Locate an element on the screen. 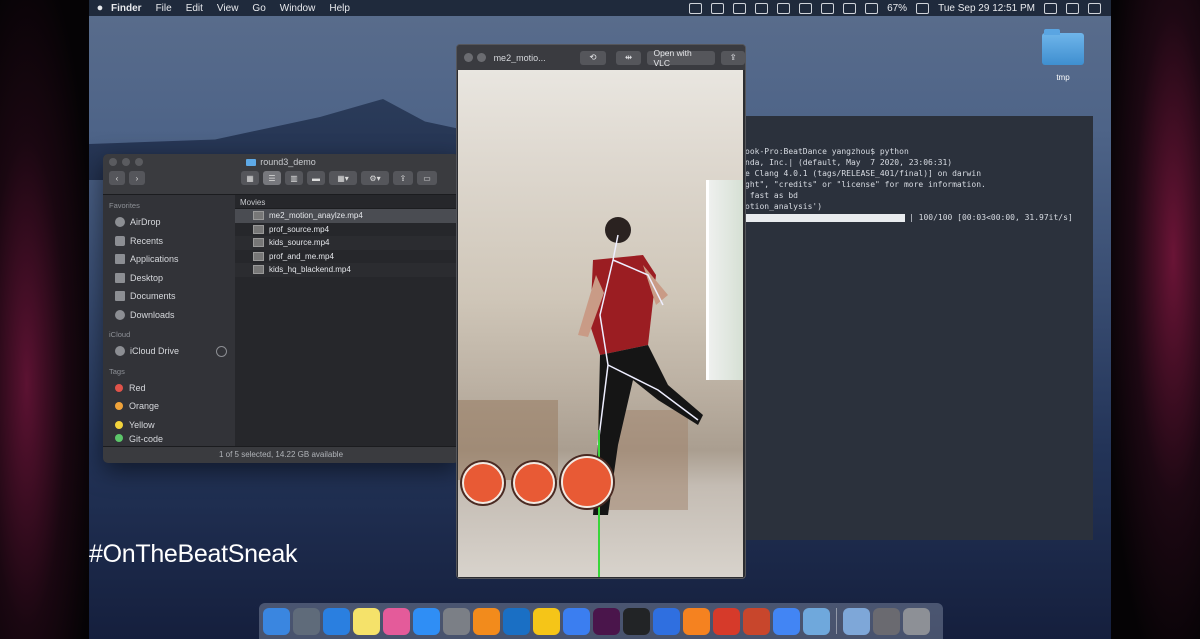  sidebar-header-icloud: iCloud is located at coordinates (120, 334).